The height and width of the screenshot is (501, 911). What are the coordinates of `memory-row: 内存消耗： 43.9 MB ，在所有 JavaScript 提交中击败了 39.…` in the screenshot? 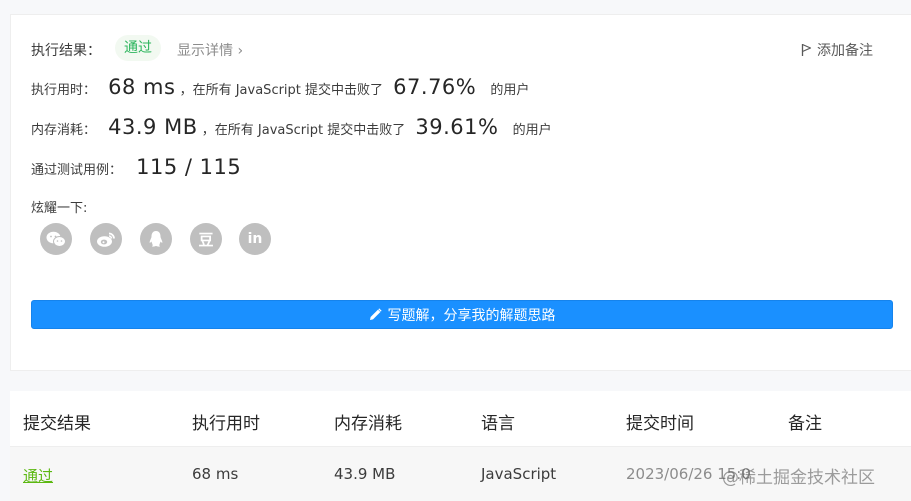 It's located at (291, 127).